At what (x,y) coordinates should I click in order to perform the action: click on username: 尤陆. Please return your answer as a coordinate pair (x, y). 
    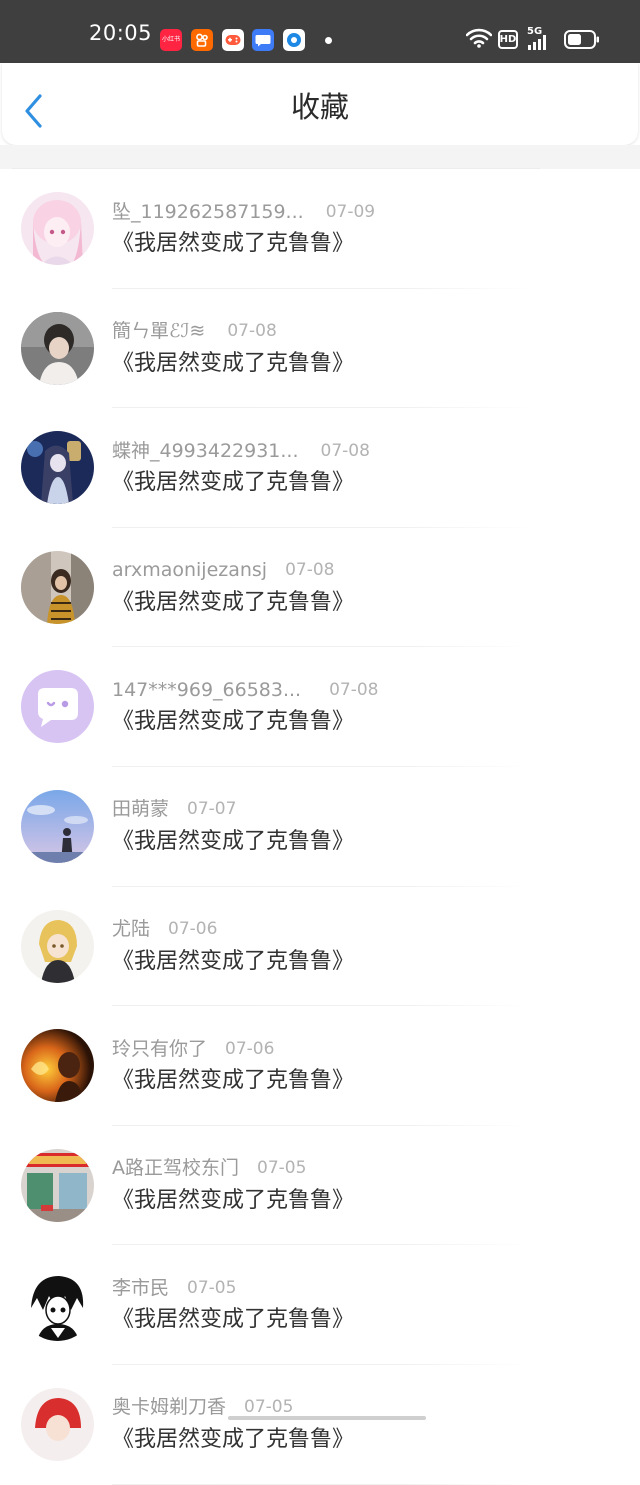
    Looking at the image, I should click on (131, 929).